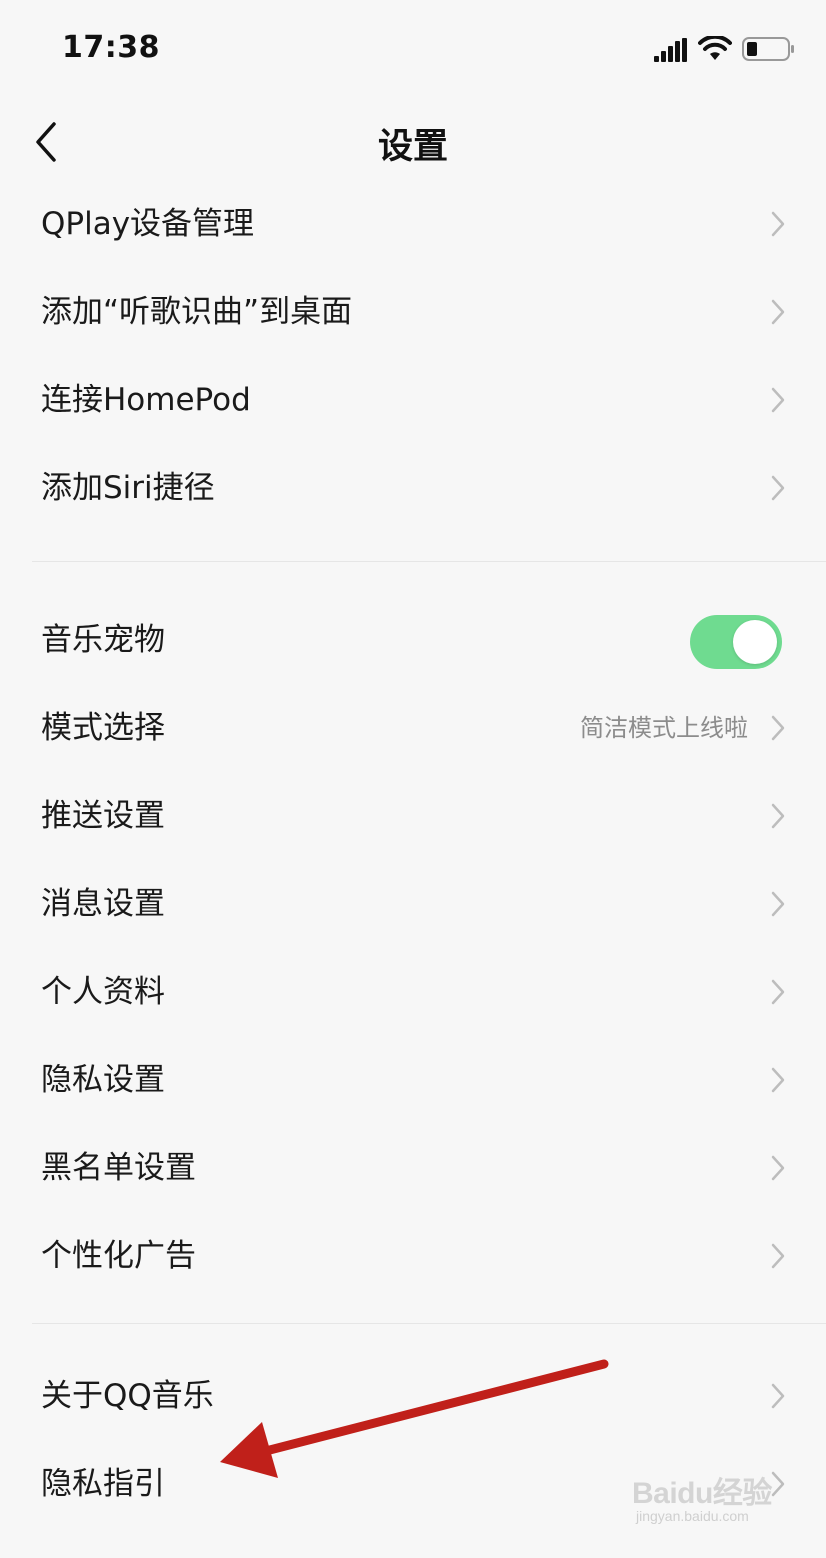 The image size is (826, 1558). What do you see at coordinates (197, 312) in the screenshot?
I see `row-label: 添加“听歌识曲”到桌面` at bounding box center [197, 312].